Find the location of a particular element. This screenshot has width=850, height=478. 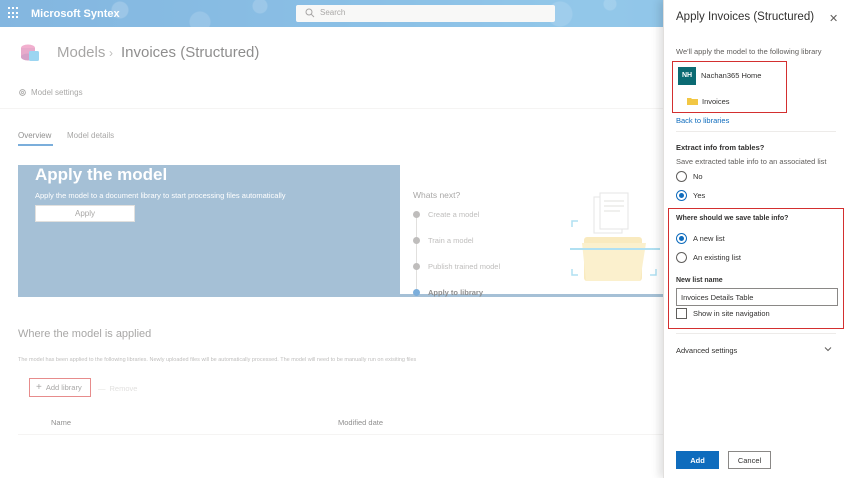

site-avatar: NH is located at coordinates (687, 76).